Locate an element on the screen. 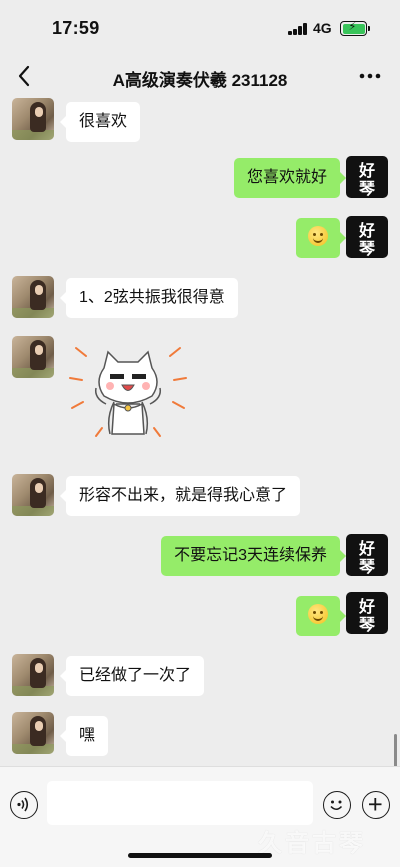 This screenshot has height=867, width=400. input-bar: 久音古琴 is located at coordinates (200, 816).